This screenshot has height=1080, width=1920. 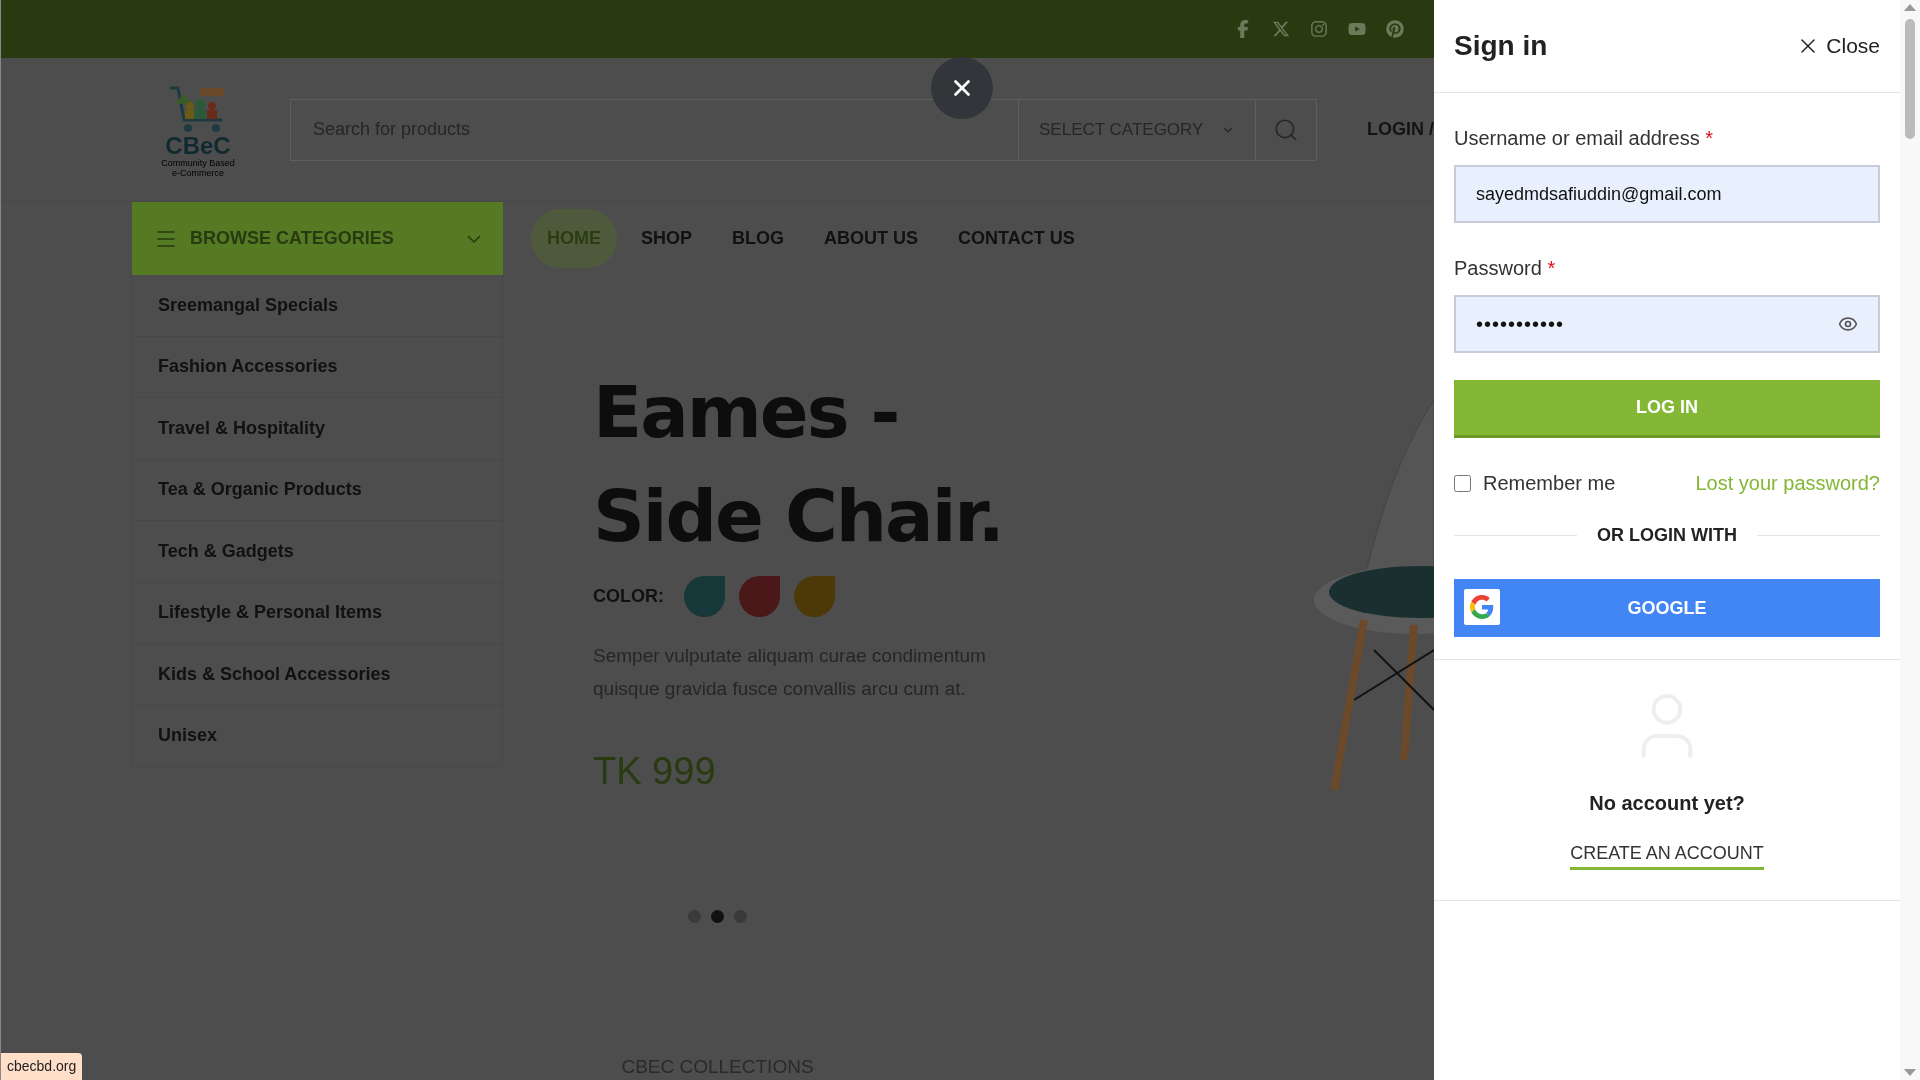 I want to click on category-item: Lifestyle & Personal Items, so click(x=317, y=613).